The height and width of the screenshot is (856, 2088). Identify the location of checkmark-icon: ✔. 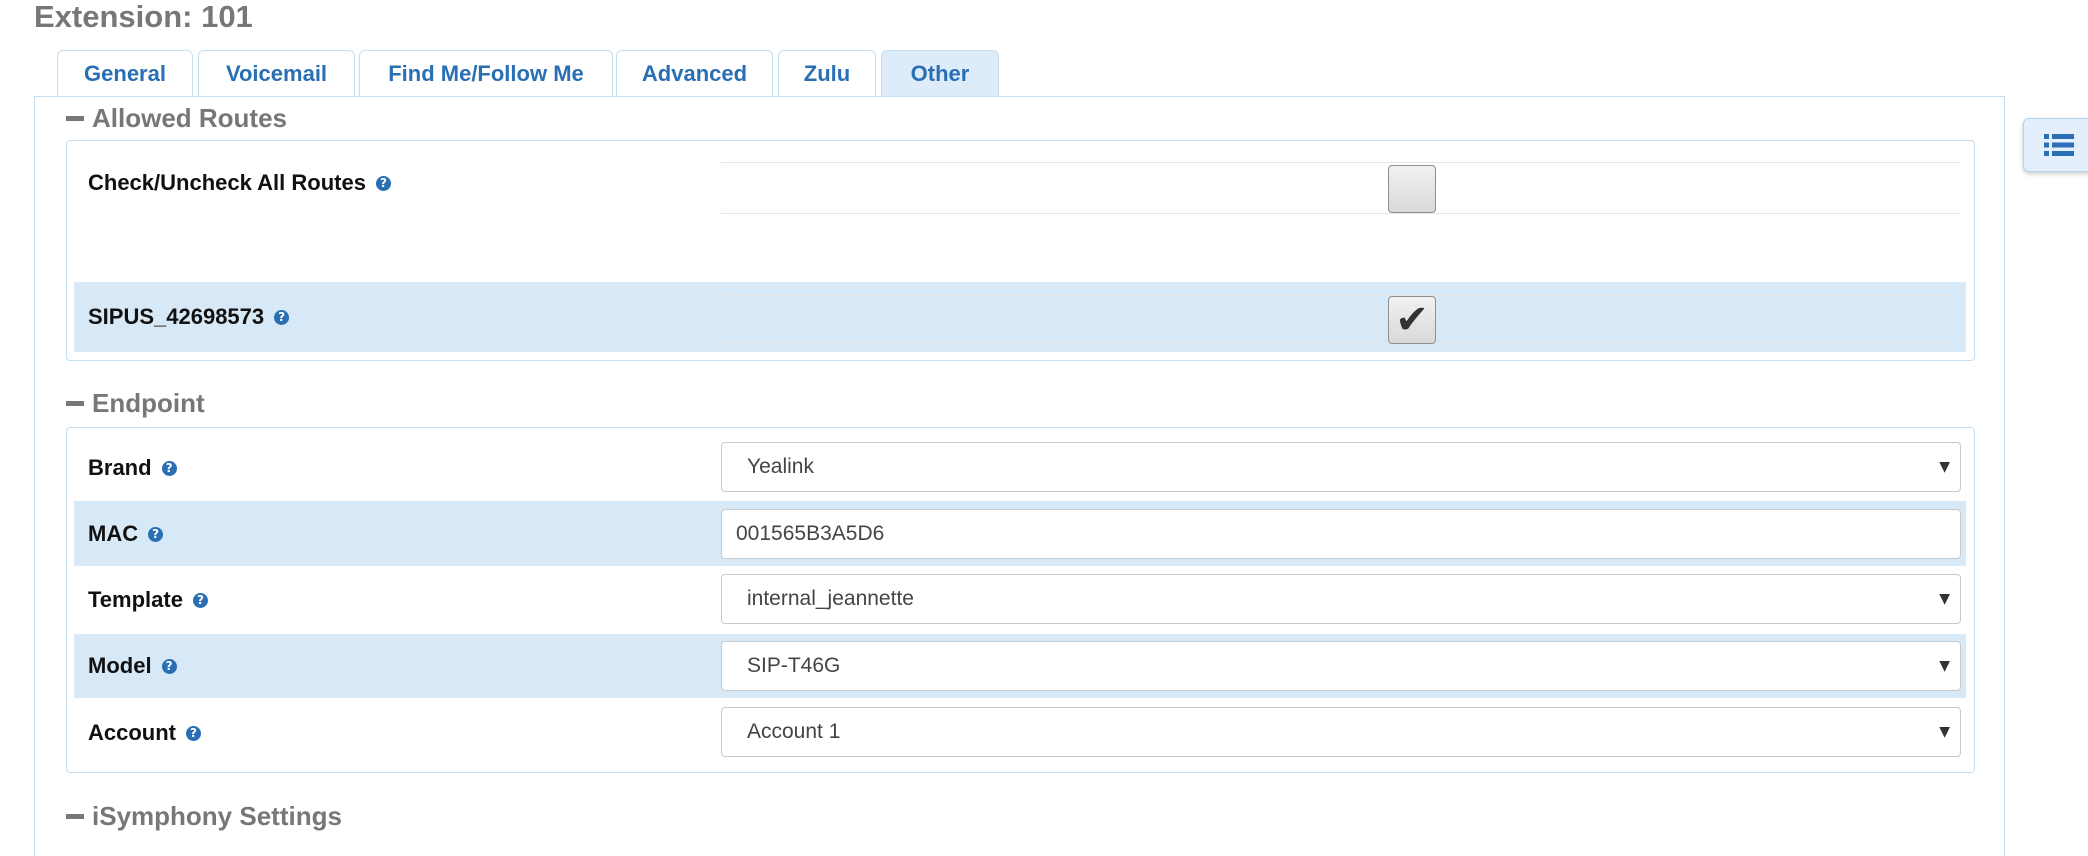
(1412, 320).